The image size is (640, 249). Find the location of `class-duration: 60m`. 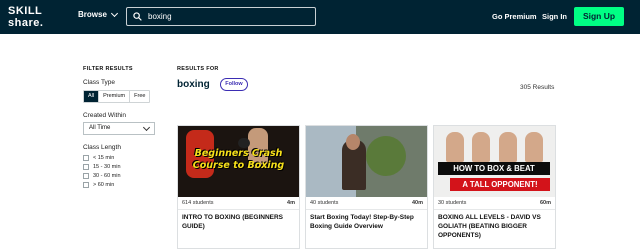

class-duration: 60m is located at coordinates (545, 203).